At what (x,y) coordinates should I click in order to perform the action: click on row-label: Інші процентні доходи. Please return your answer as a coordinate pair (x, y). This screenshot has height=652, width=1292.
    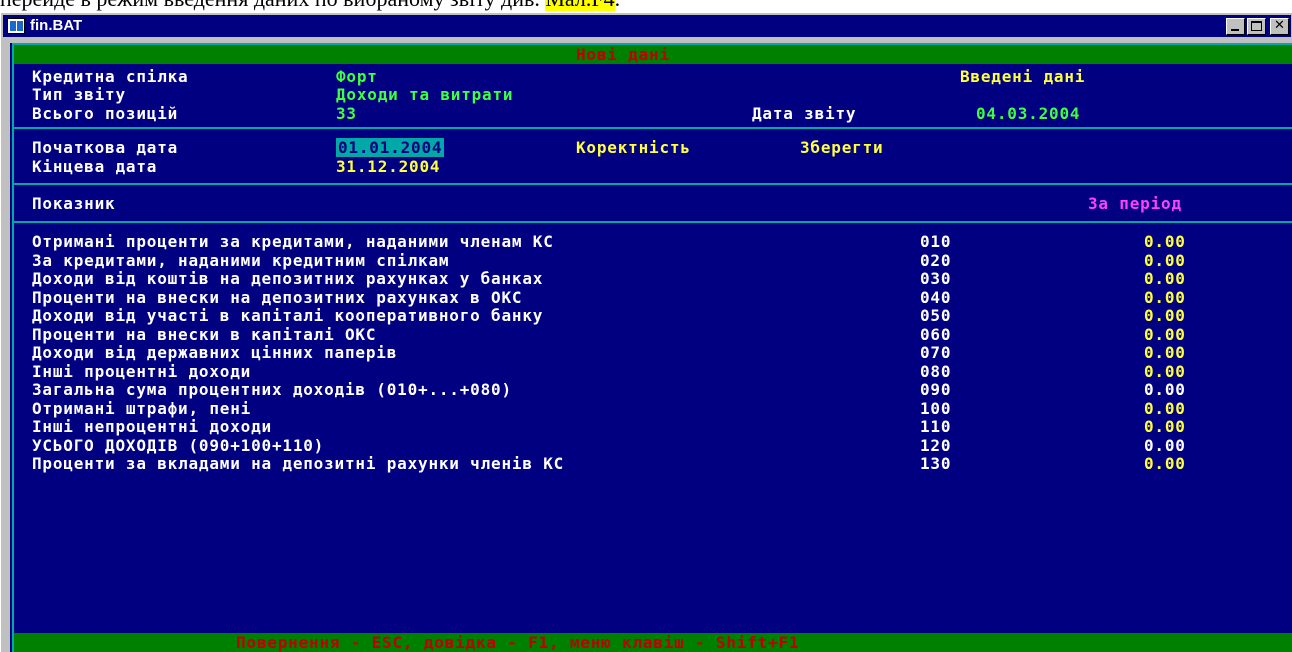
    Looking at the image, I should click on (142, 371).